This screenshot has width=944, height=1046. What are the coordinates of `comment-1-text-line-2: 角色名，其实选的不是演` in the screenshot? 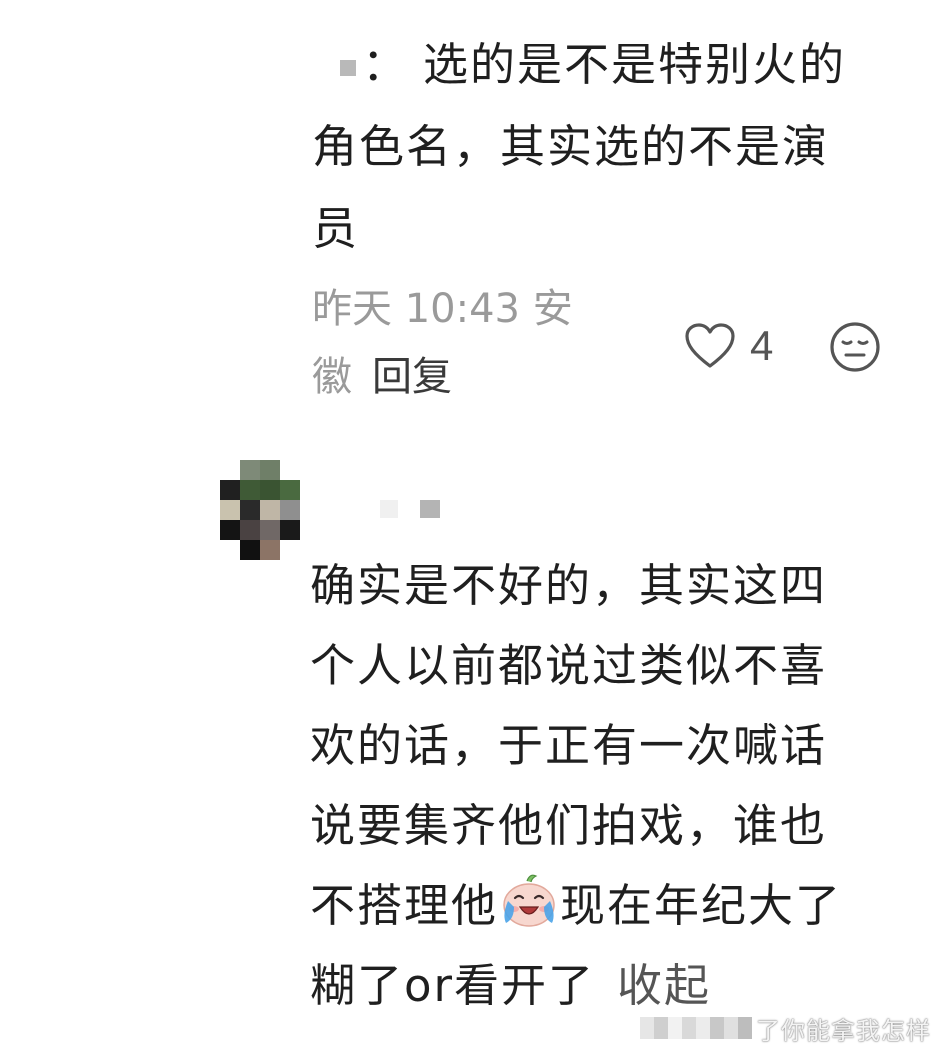 It's located at (571, 146).